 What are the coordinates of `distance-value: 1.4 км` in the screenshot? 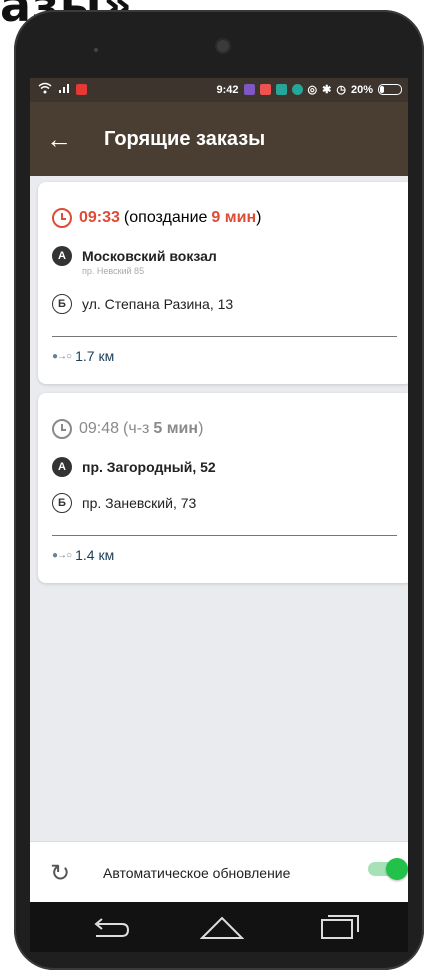 It's located at (95, 555).